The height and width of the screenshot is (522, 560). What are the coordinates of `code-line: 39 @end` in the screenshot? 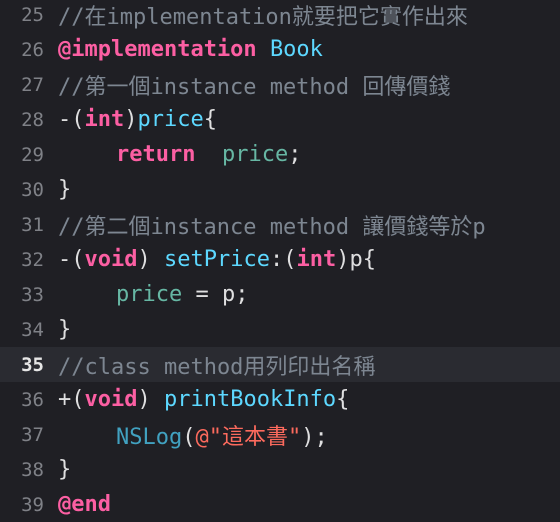 It's located at (280, 504).